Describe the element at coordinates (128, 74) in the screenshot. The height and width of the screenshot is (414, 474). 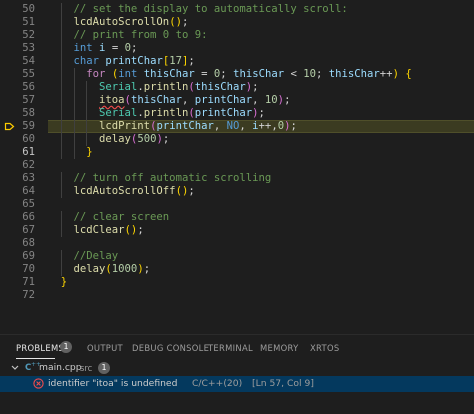
I see `code-token: int` at that location.